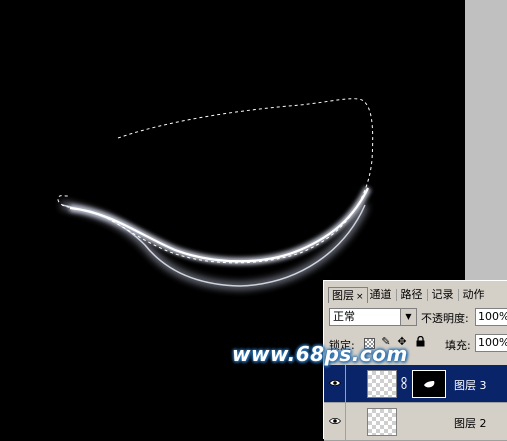  Describe the element at coordinates (470, 385) in the screenshot. I see `layer-name: 图层 3` at that location.